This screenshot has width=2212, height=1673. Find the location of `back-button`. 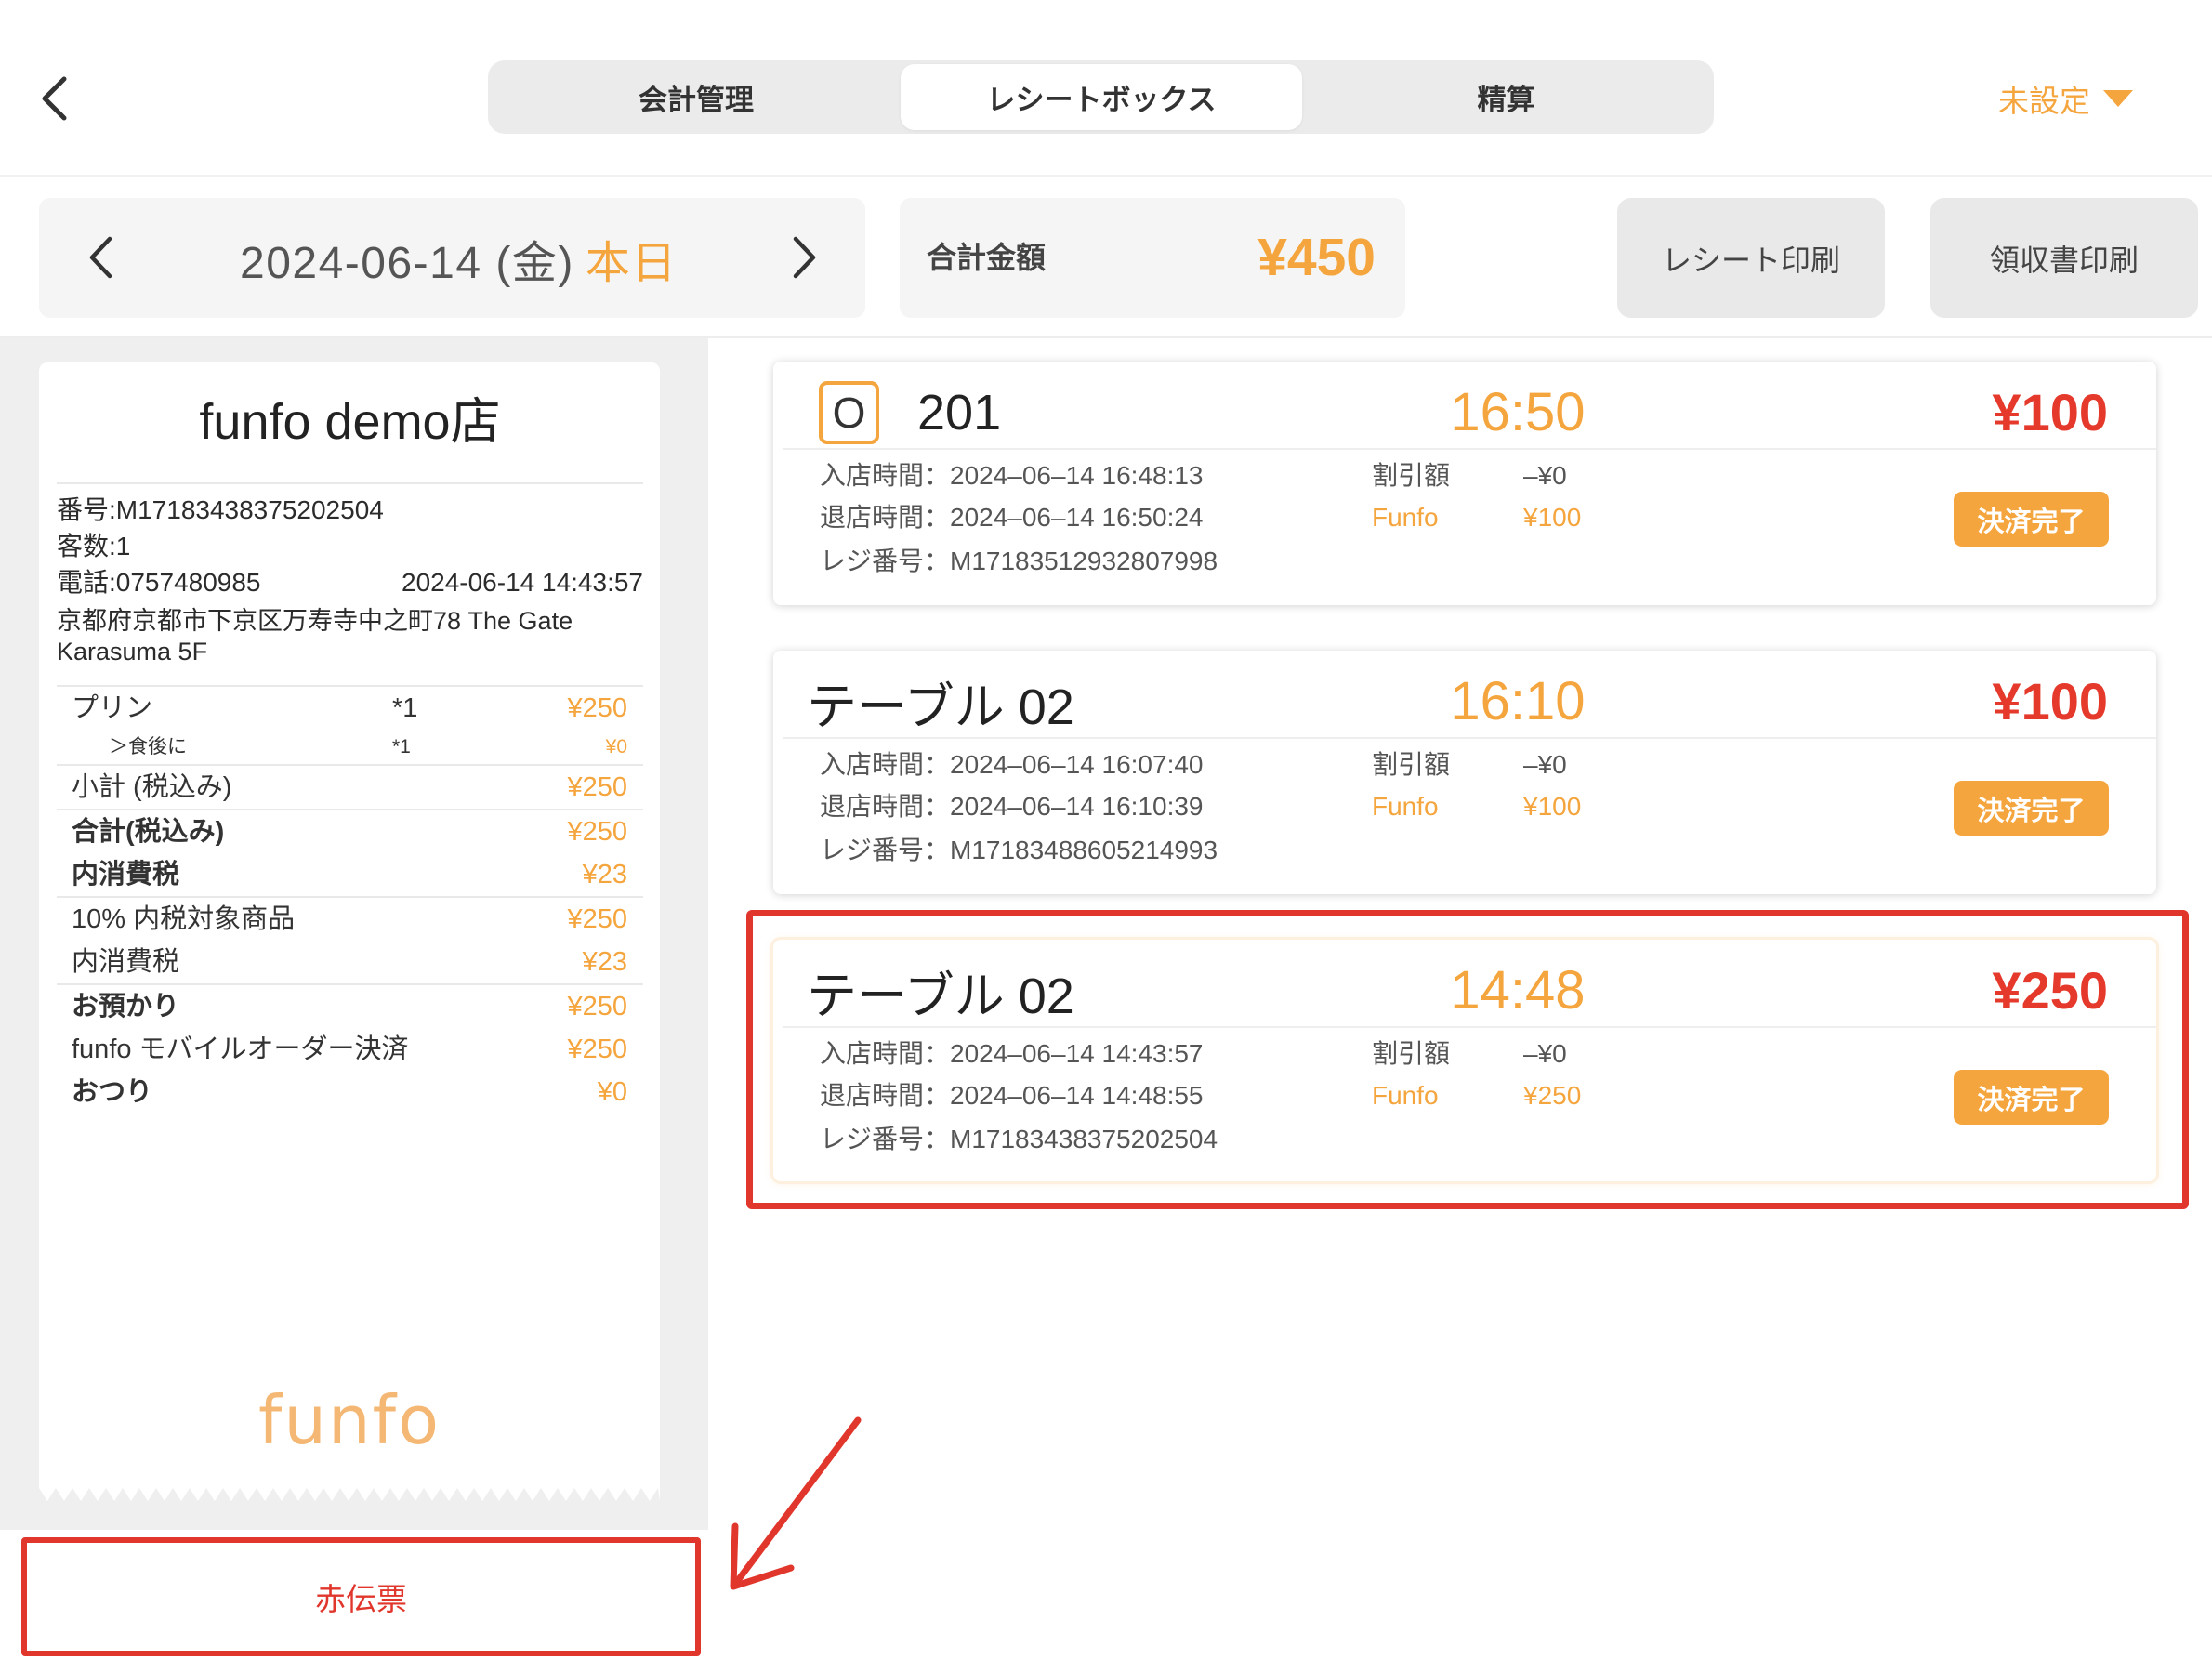

back-button is located at coordinates (53, 98).